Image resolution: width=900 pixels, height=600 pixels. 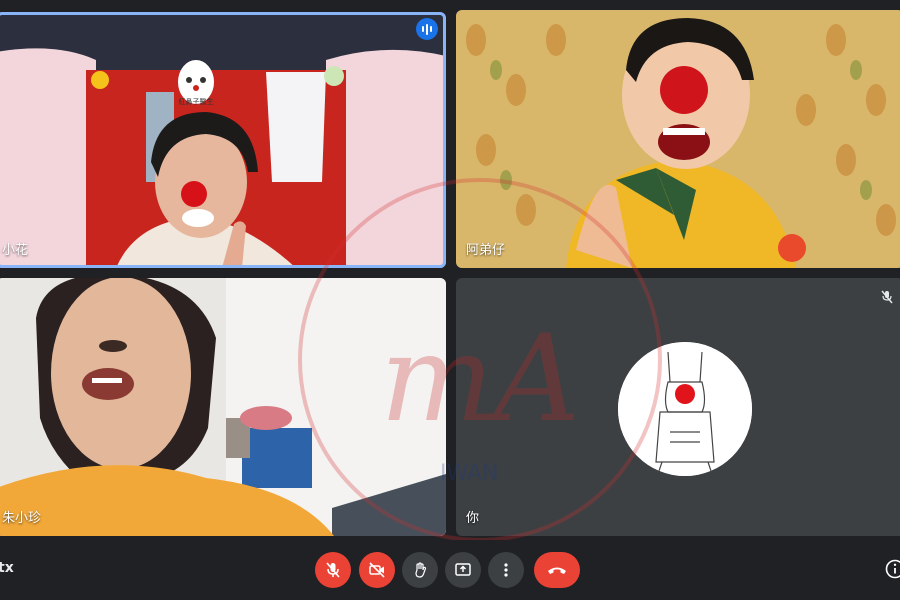 I want to click on leave-call-button, so click(x=557, y=570).